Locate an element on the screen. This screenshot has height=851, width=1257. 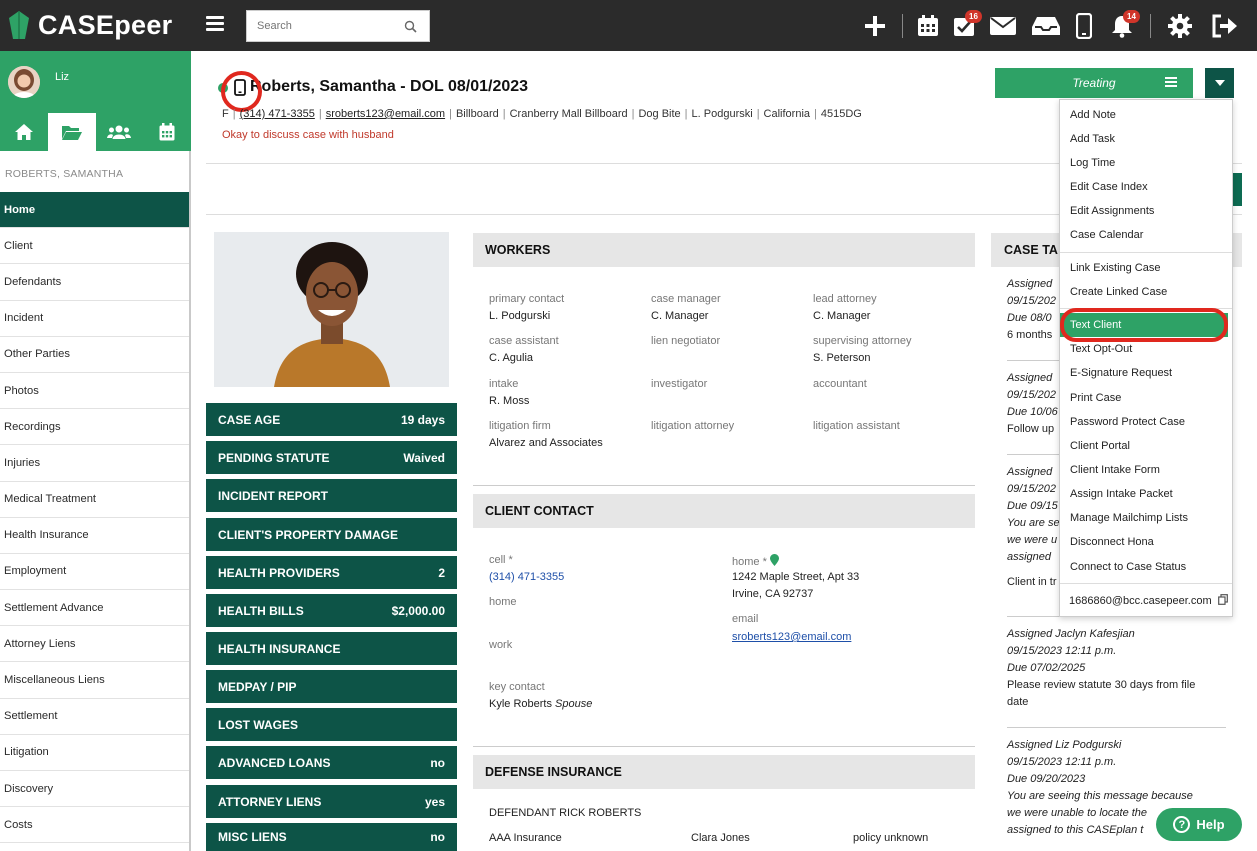
sidebar-item-photos: Photos is located at coordinates (94, 391).